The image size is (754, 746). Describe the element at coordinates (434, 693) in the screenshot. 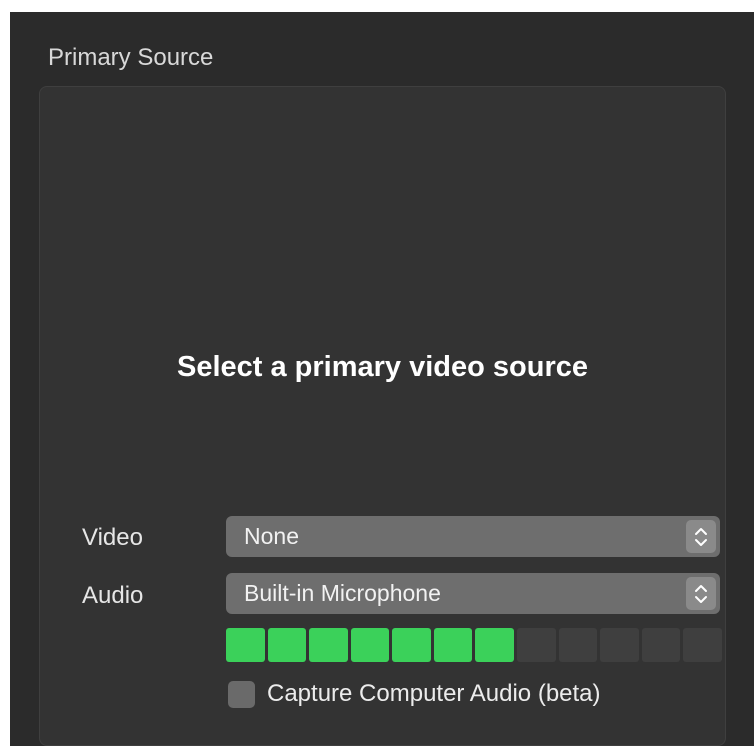

I see `capture-audio-label: Capture Computer Audio (beta)` at that location.